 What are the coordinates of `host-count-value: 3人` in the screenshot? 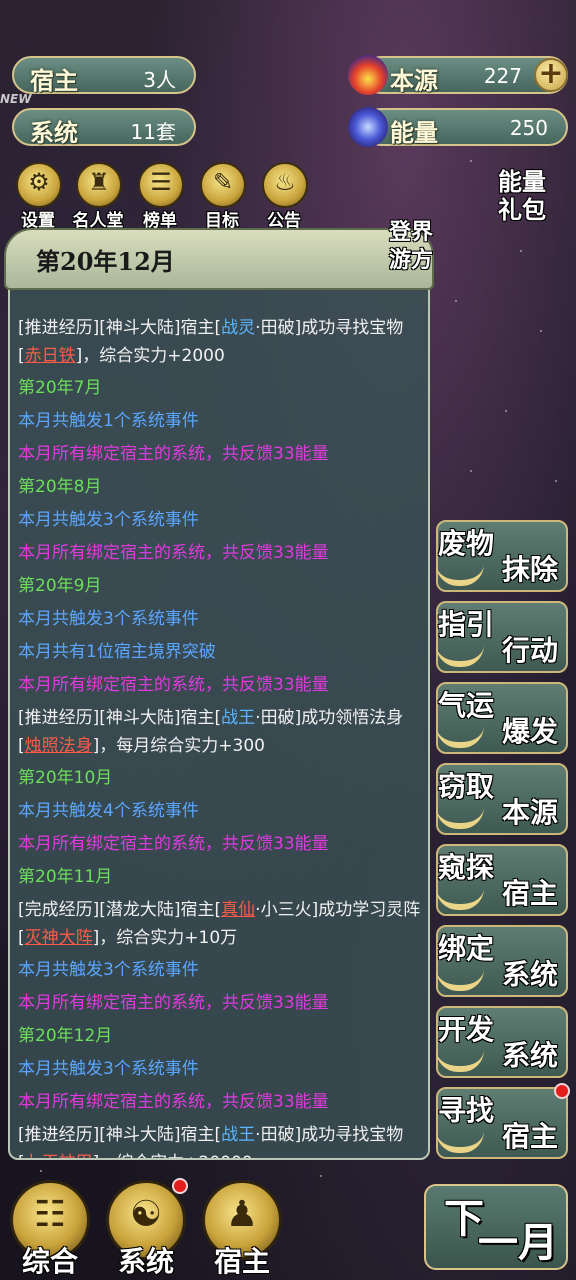 It's located at (159, 80).